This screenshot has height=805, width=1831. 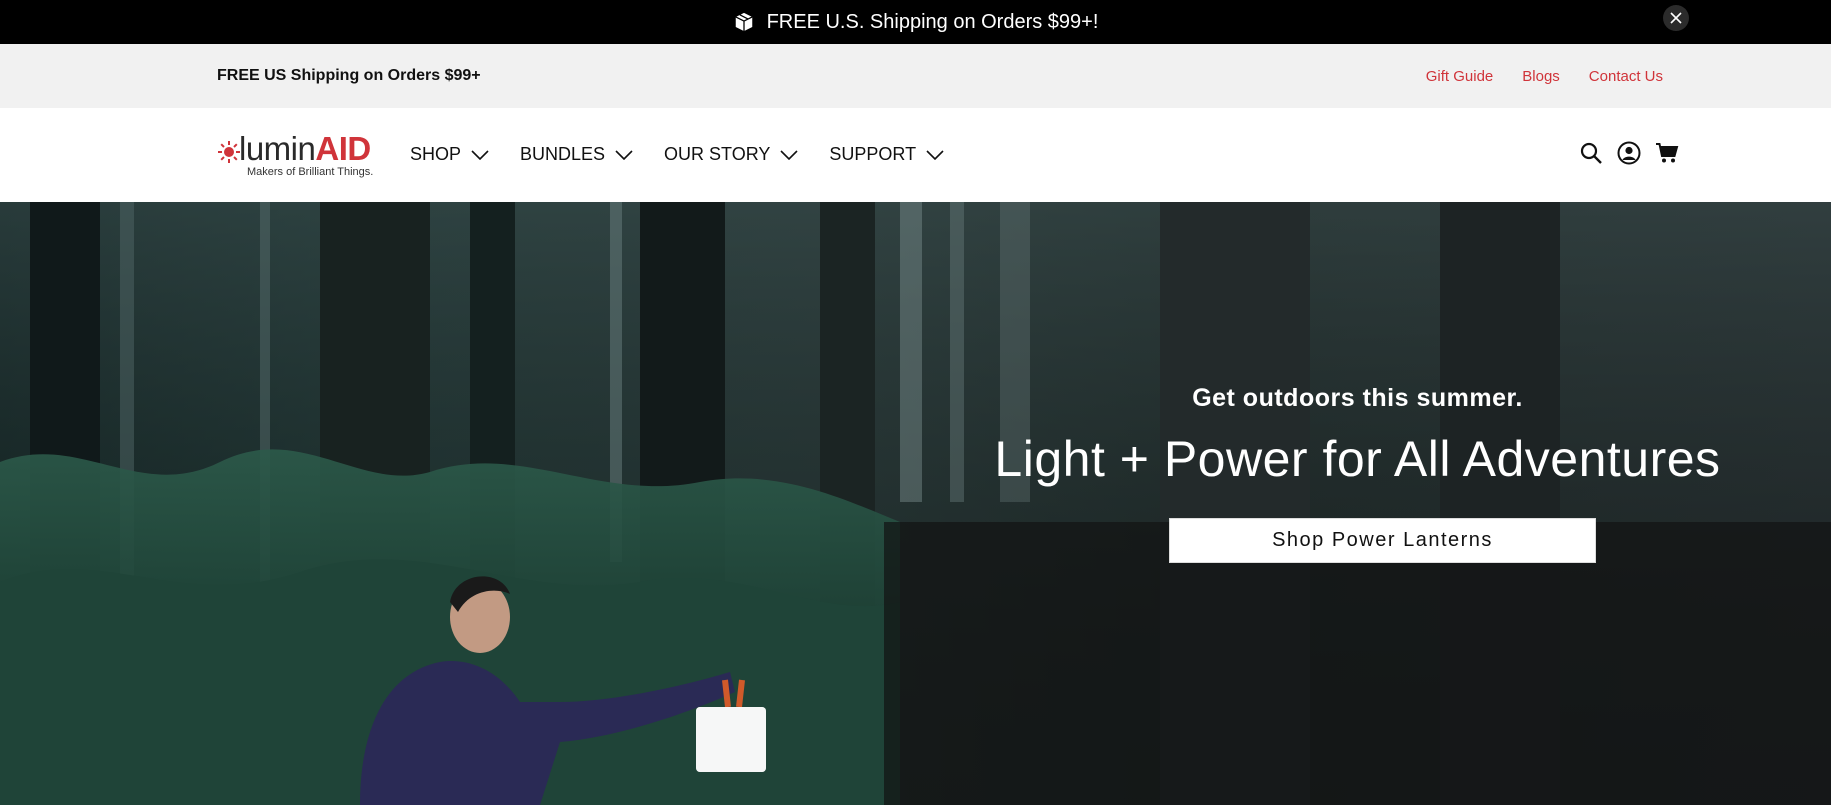 I want to click on utility-links: Gift Guide Blogs Contact Us, so click(x=1544, y=76).